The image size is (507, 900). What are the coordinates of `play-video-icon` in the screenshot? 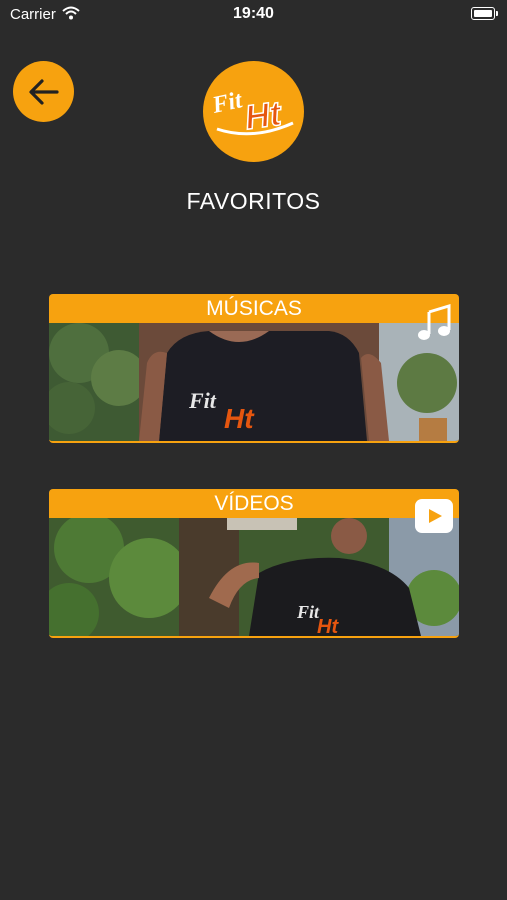 It's located at (434, 516).